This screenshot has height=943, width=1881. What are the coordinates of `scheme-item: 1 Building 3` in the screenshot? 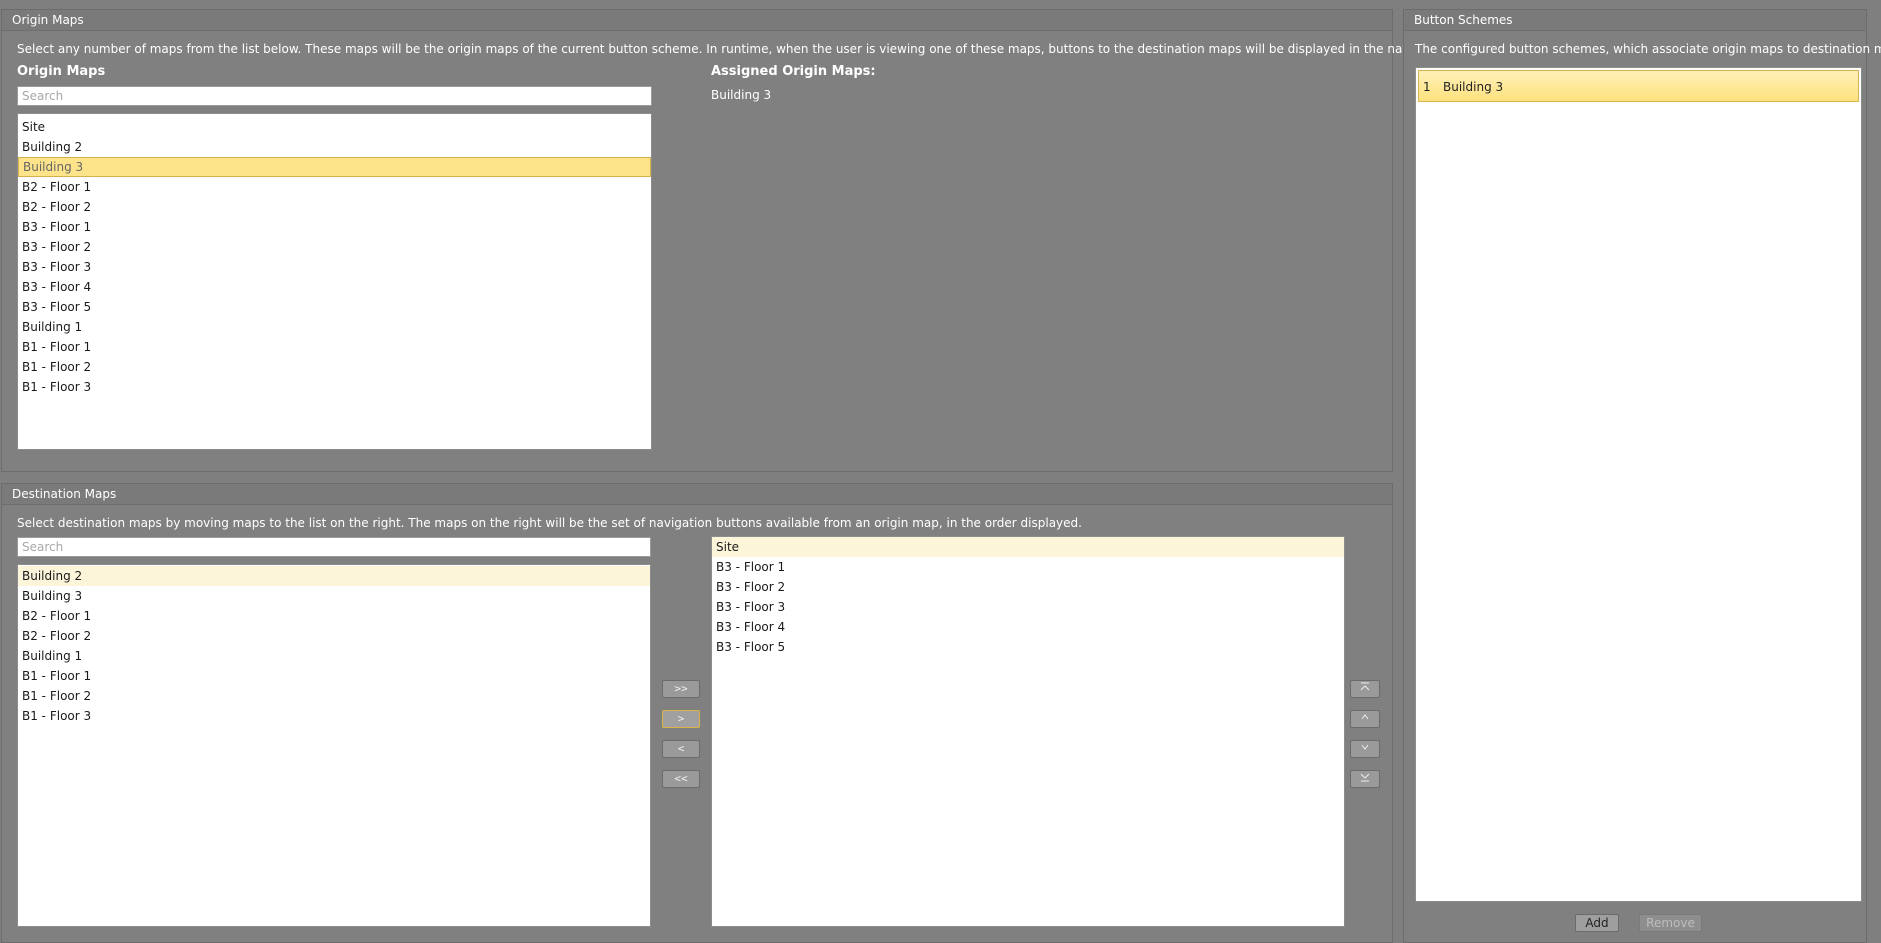 It's located at (1638, 86).